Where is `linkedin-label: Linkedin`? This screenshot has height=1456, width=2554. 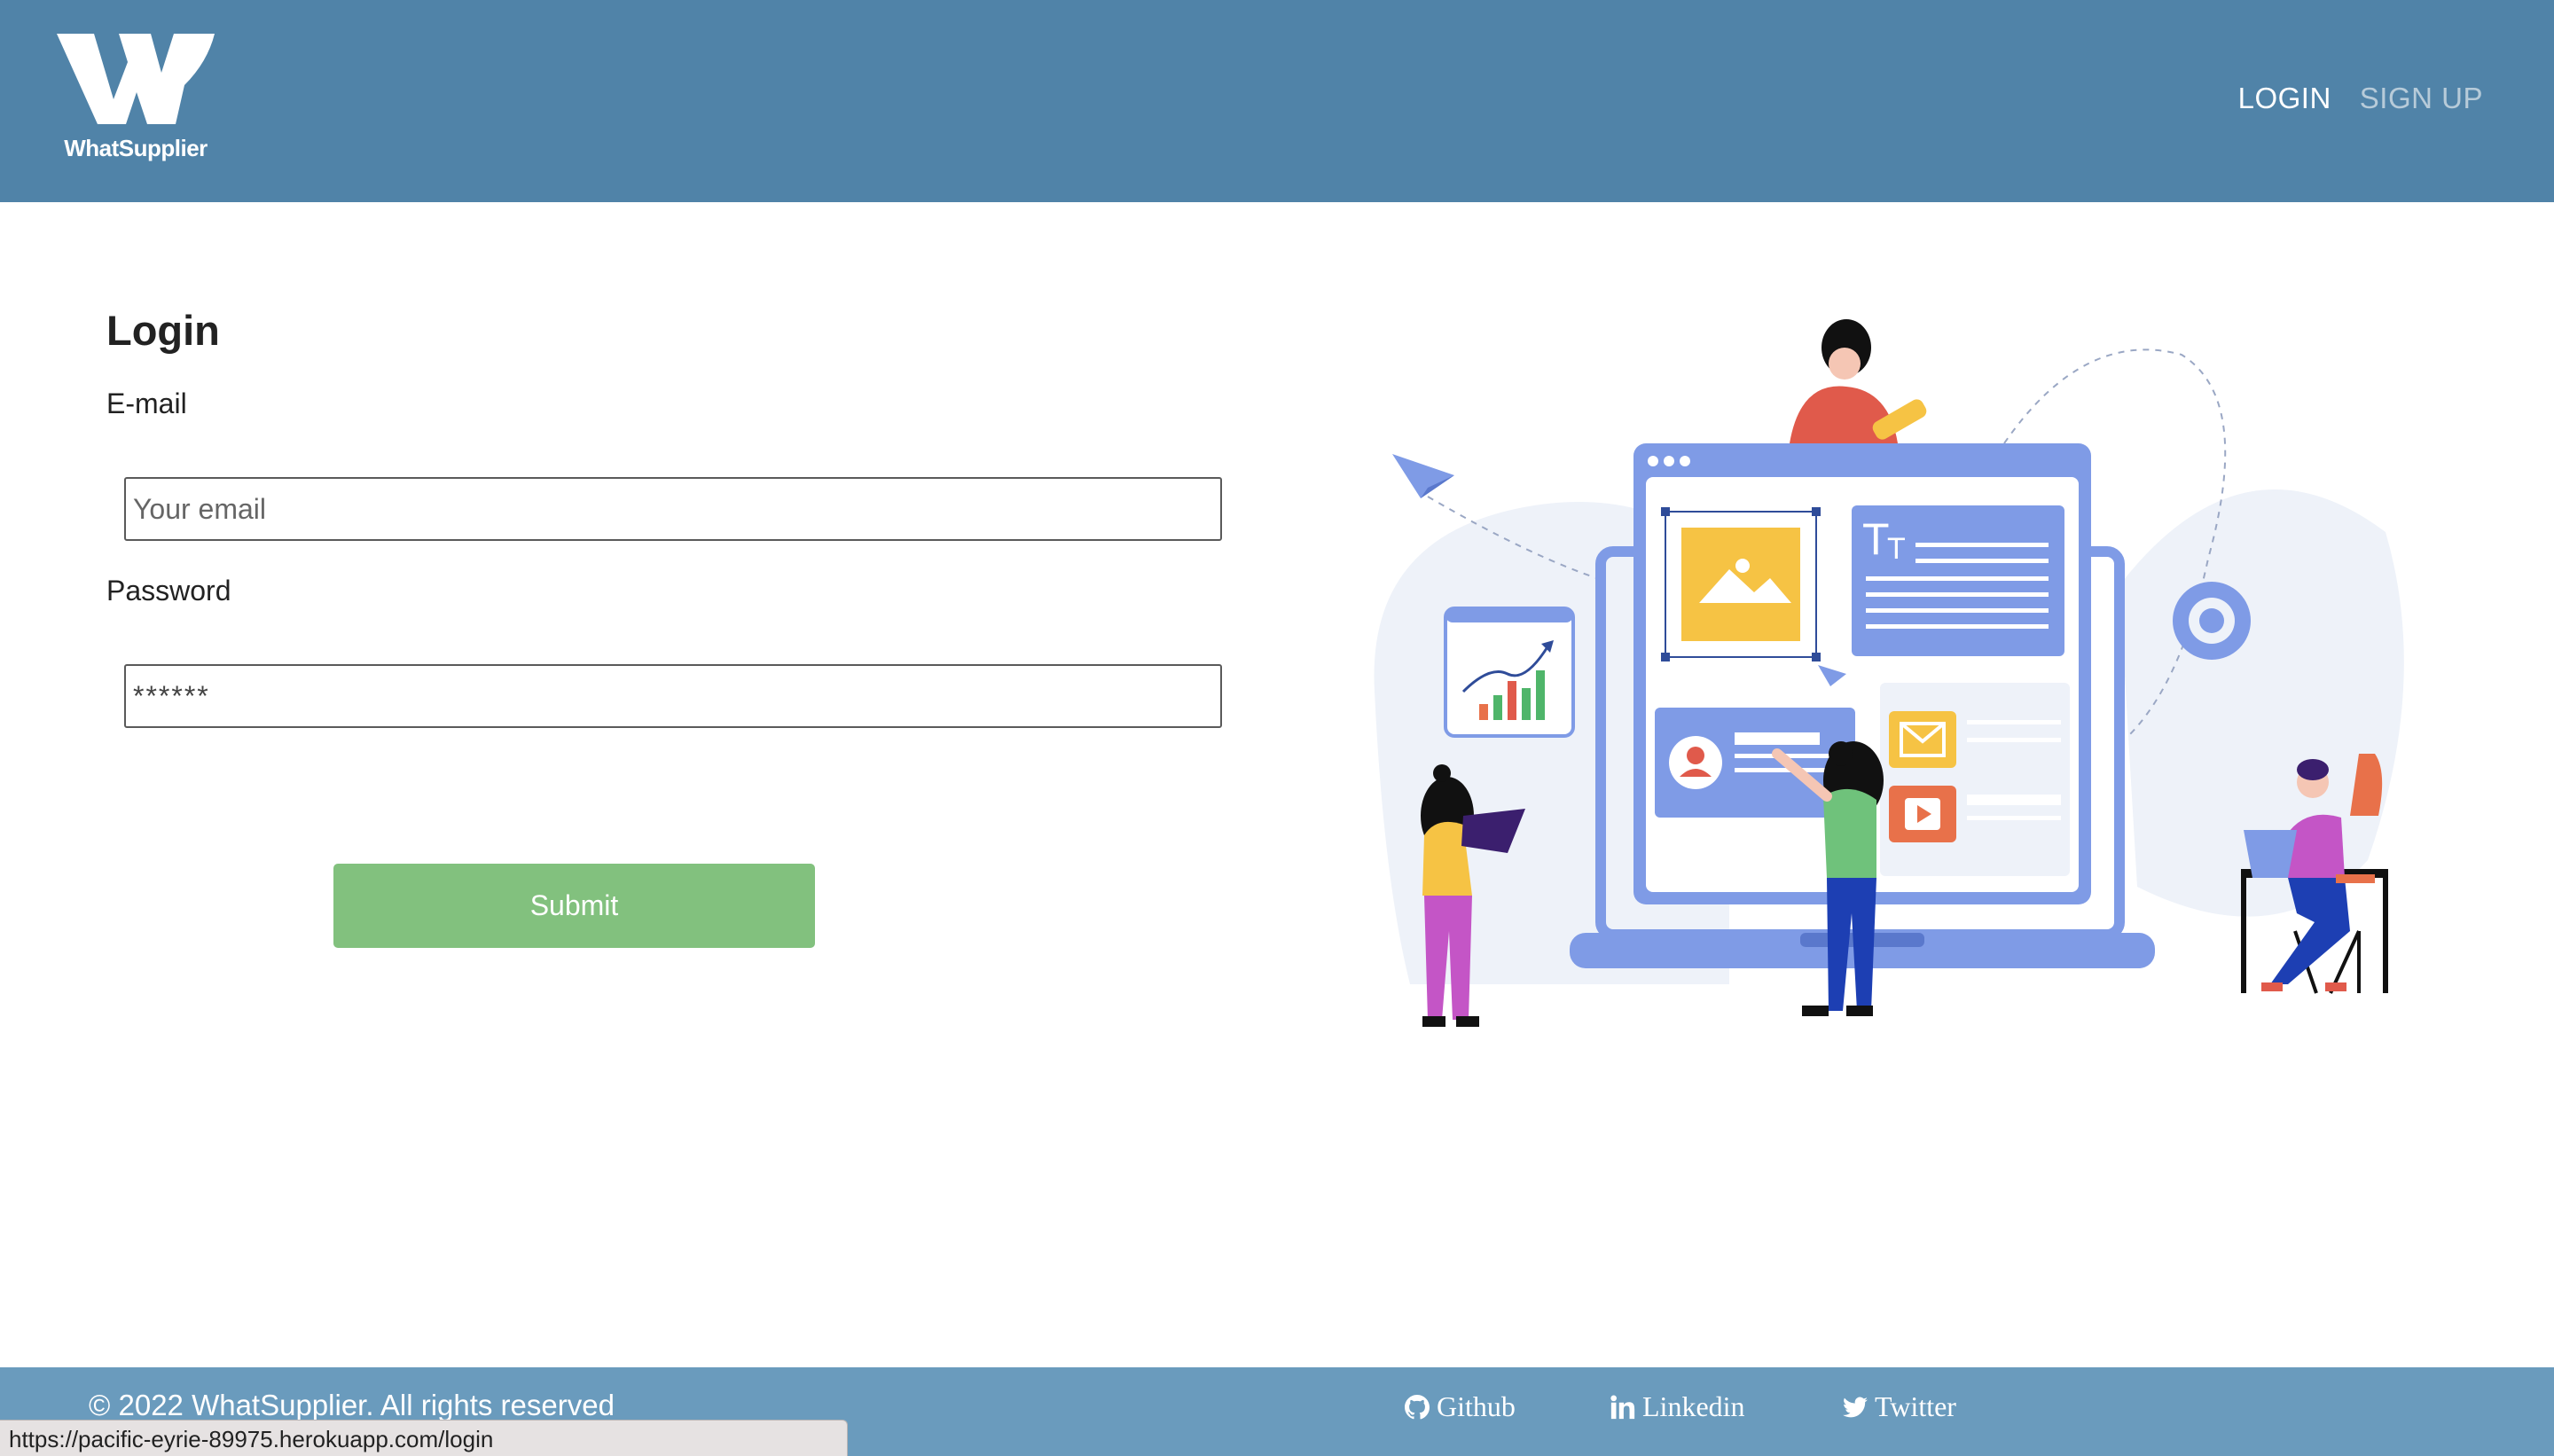
linkedin-label: Linkedin is located at coordinates (1693, 1406).